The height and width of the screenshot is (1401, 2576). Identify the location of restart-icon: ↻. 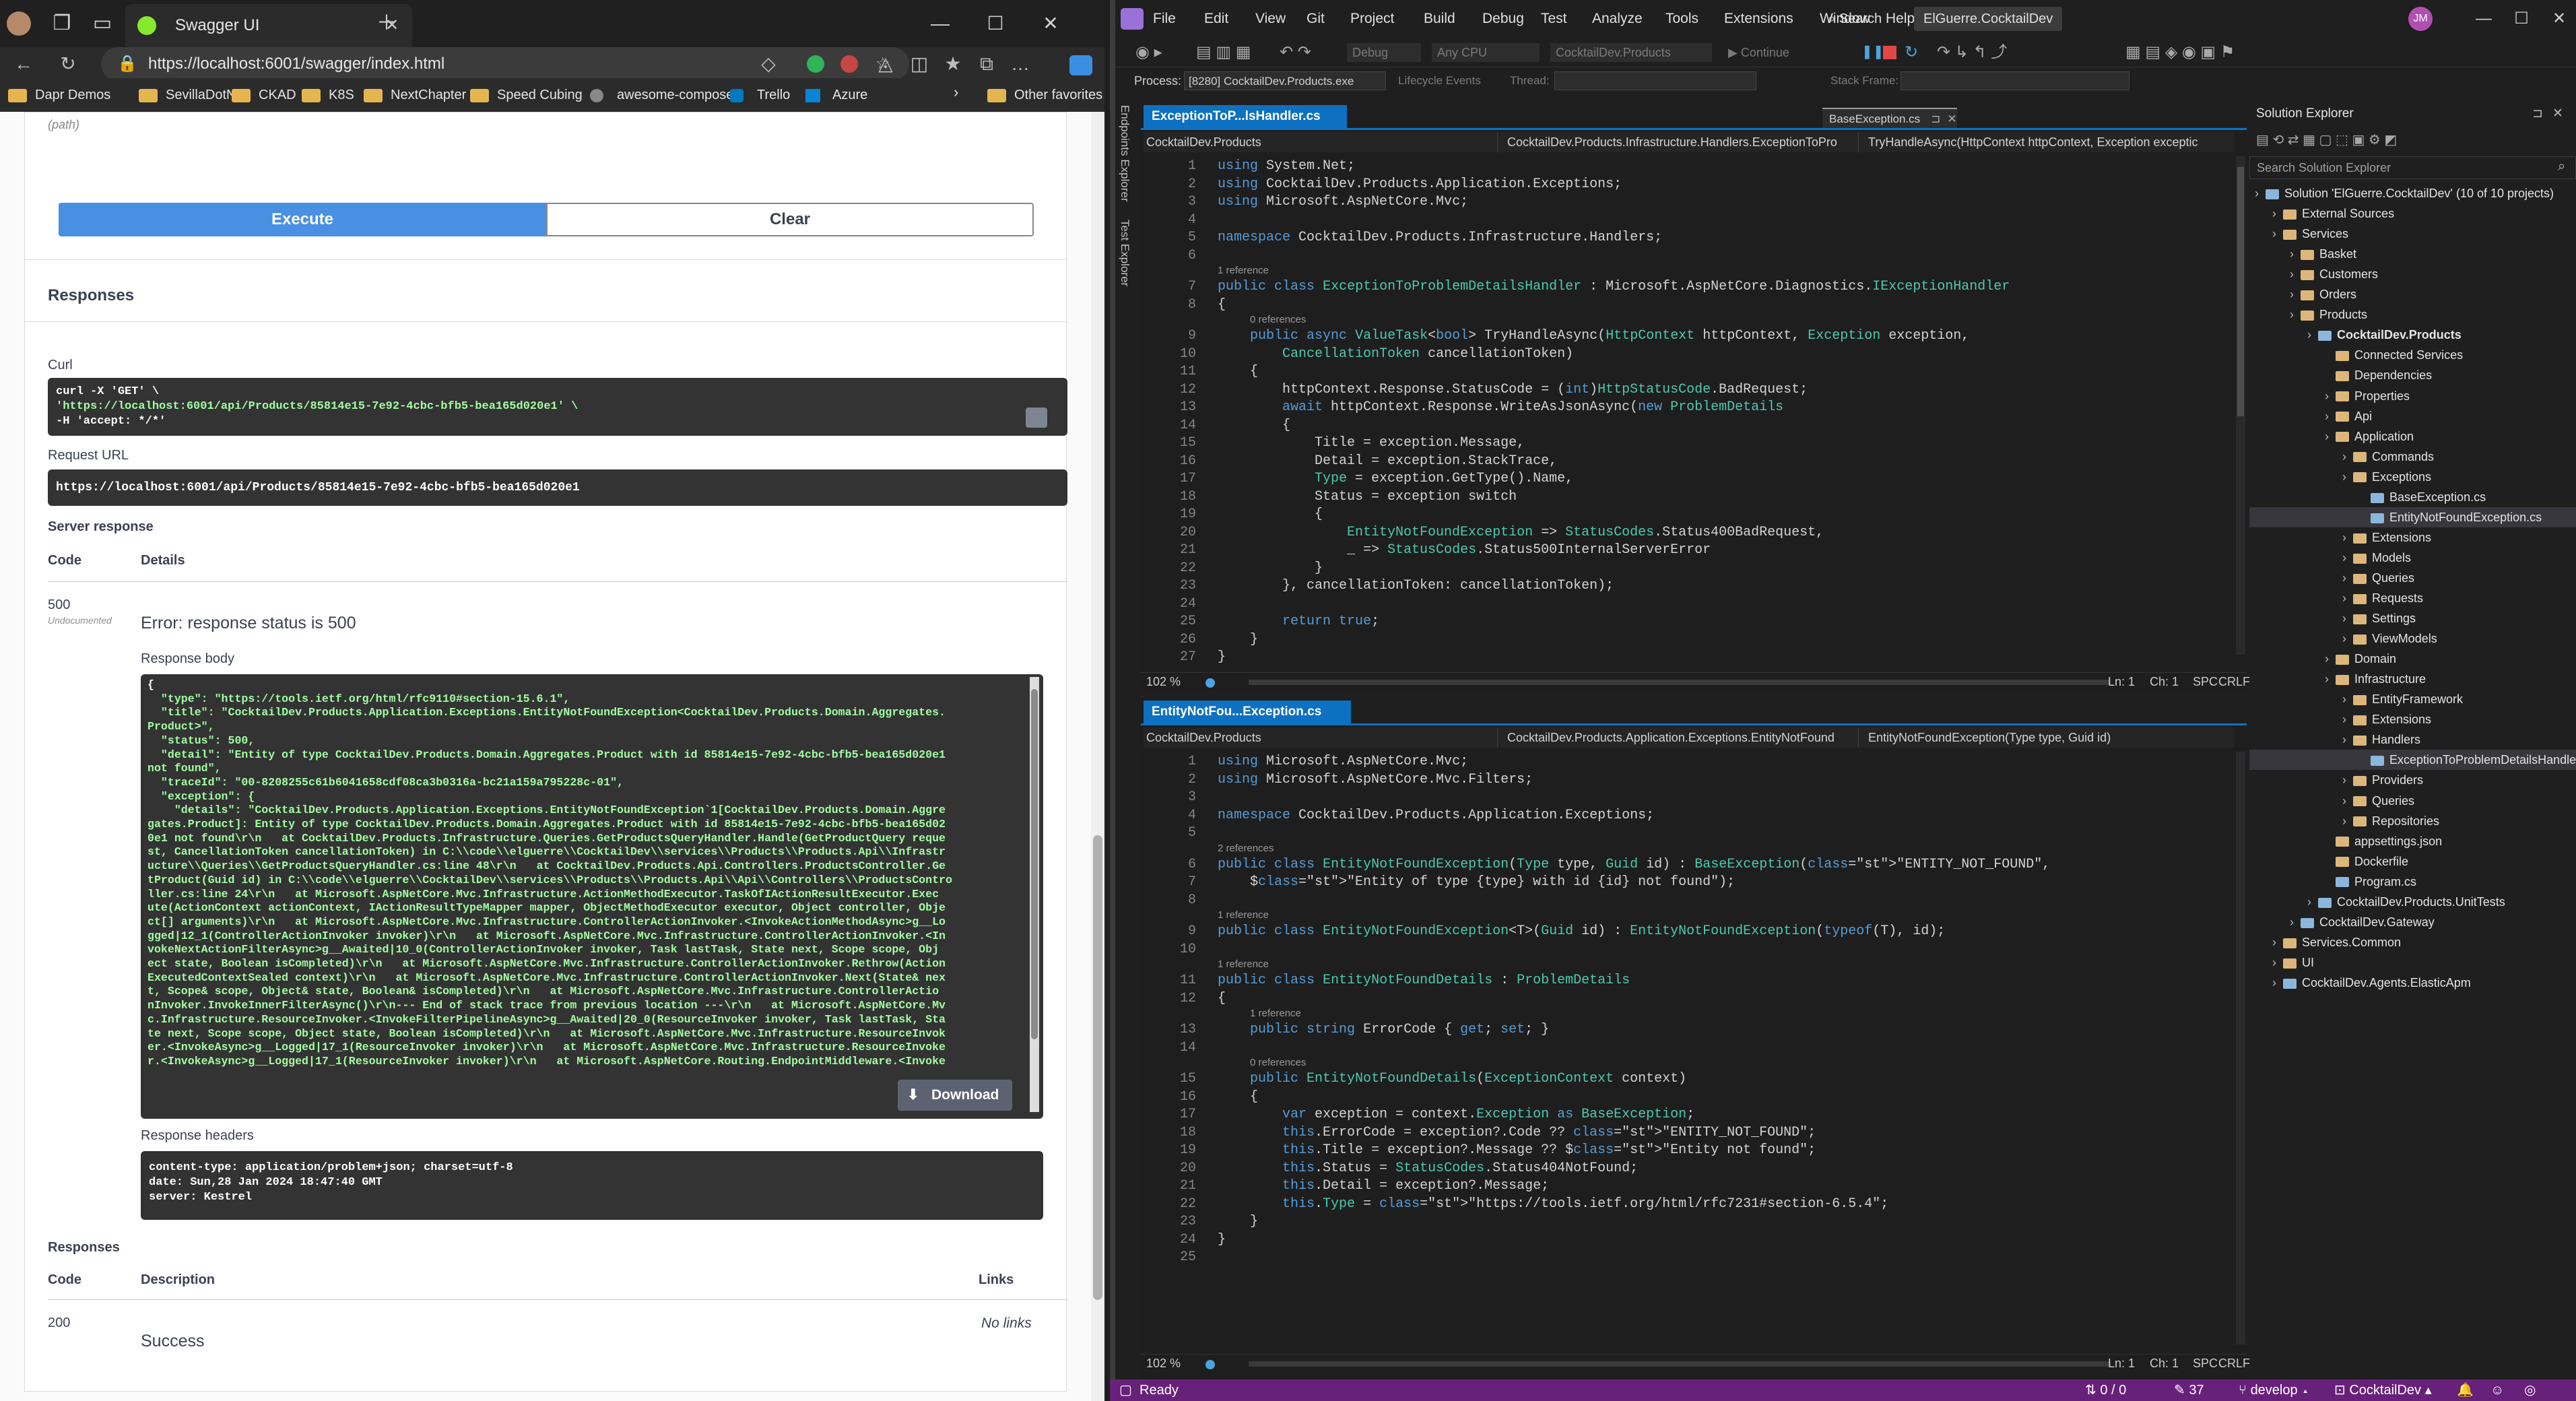
(1911, 52).